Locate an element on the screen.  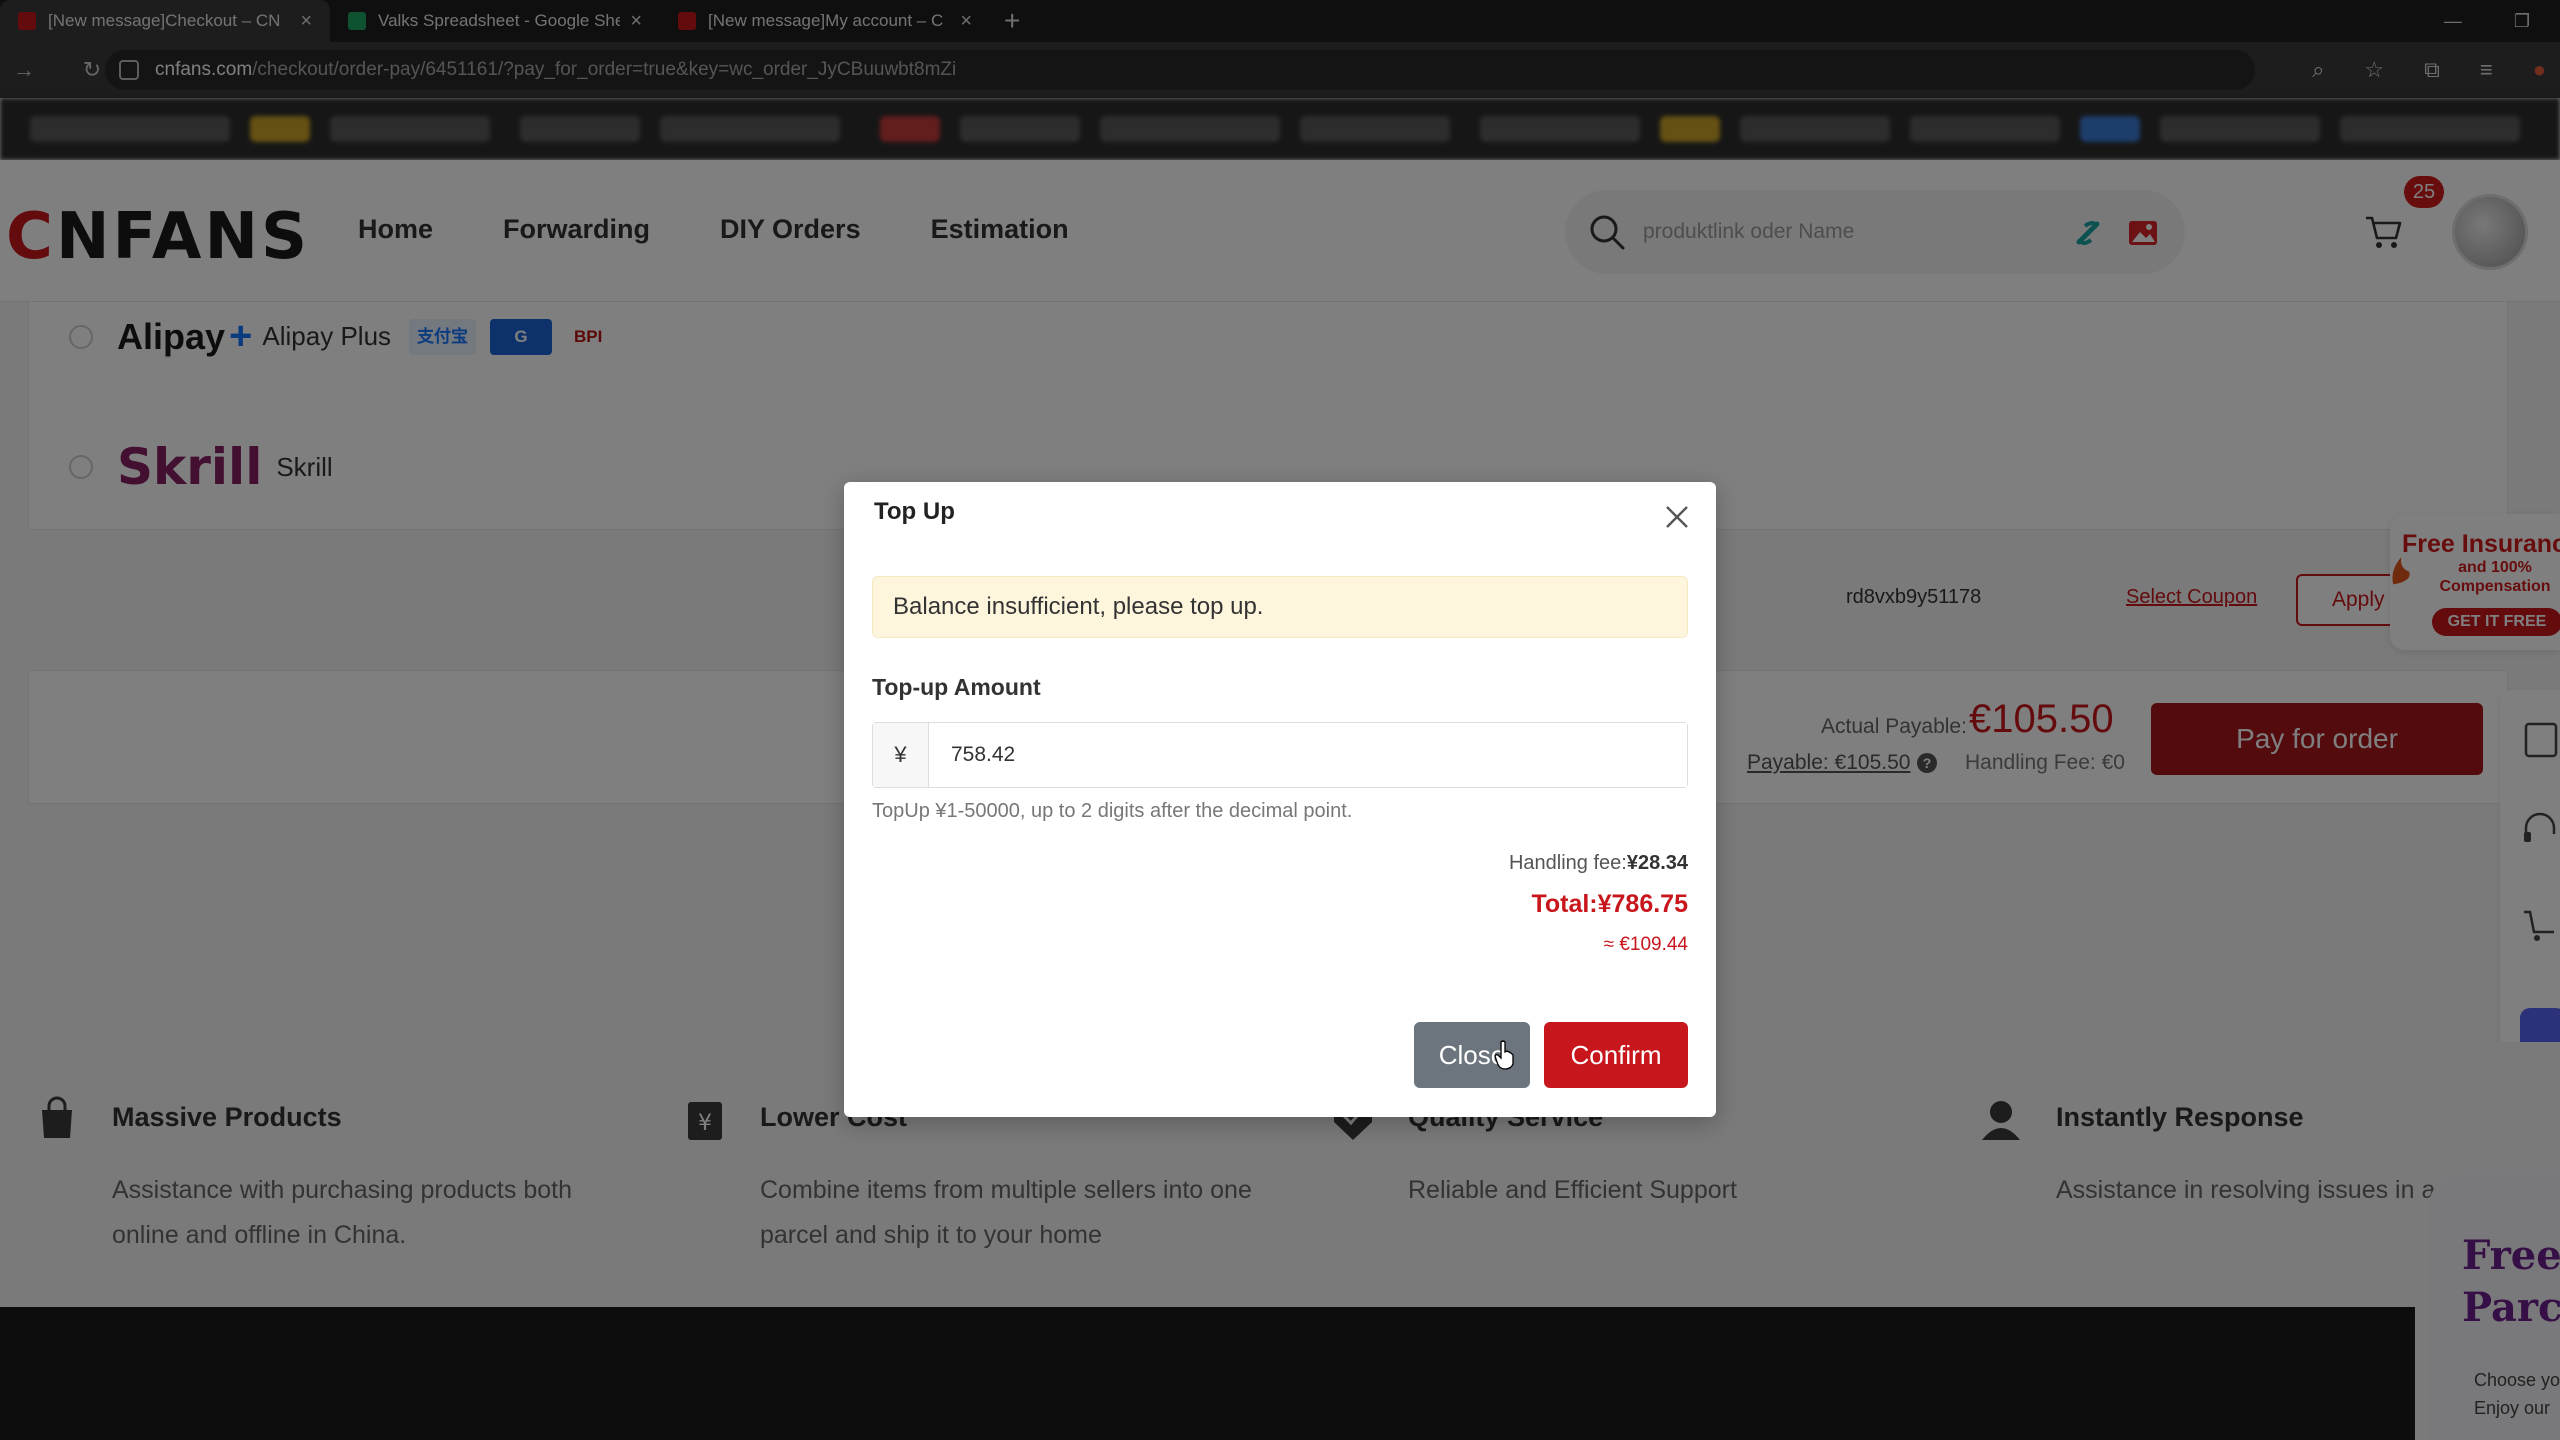
confirm-button: Confirm is located at coordinates (1616, 1055).